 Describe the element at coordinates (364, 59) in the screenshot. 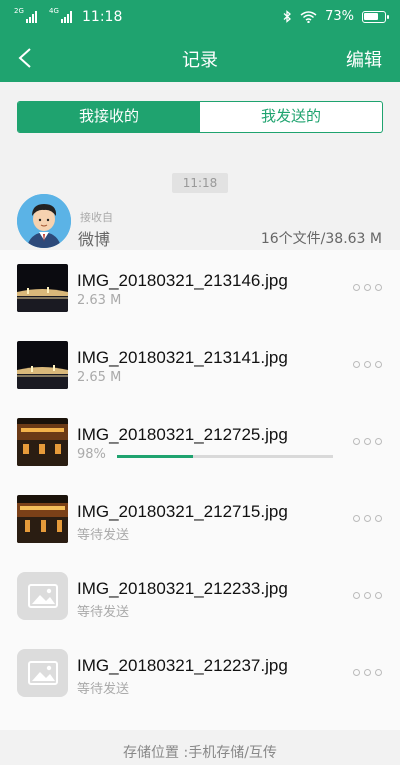

I see `edit-button: 编辑` at that location.